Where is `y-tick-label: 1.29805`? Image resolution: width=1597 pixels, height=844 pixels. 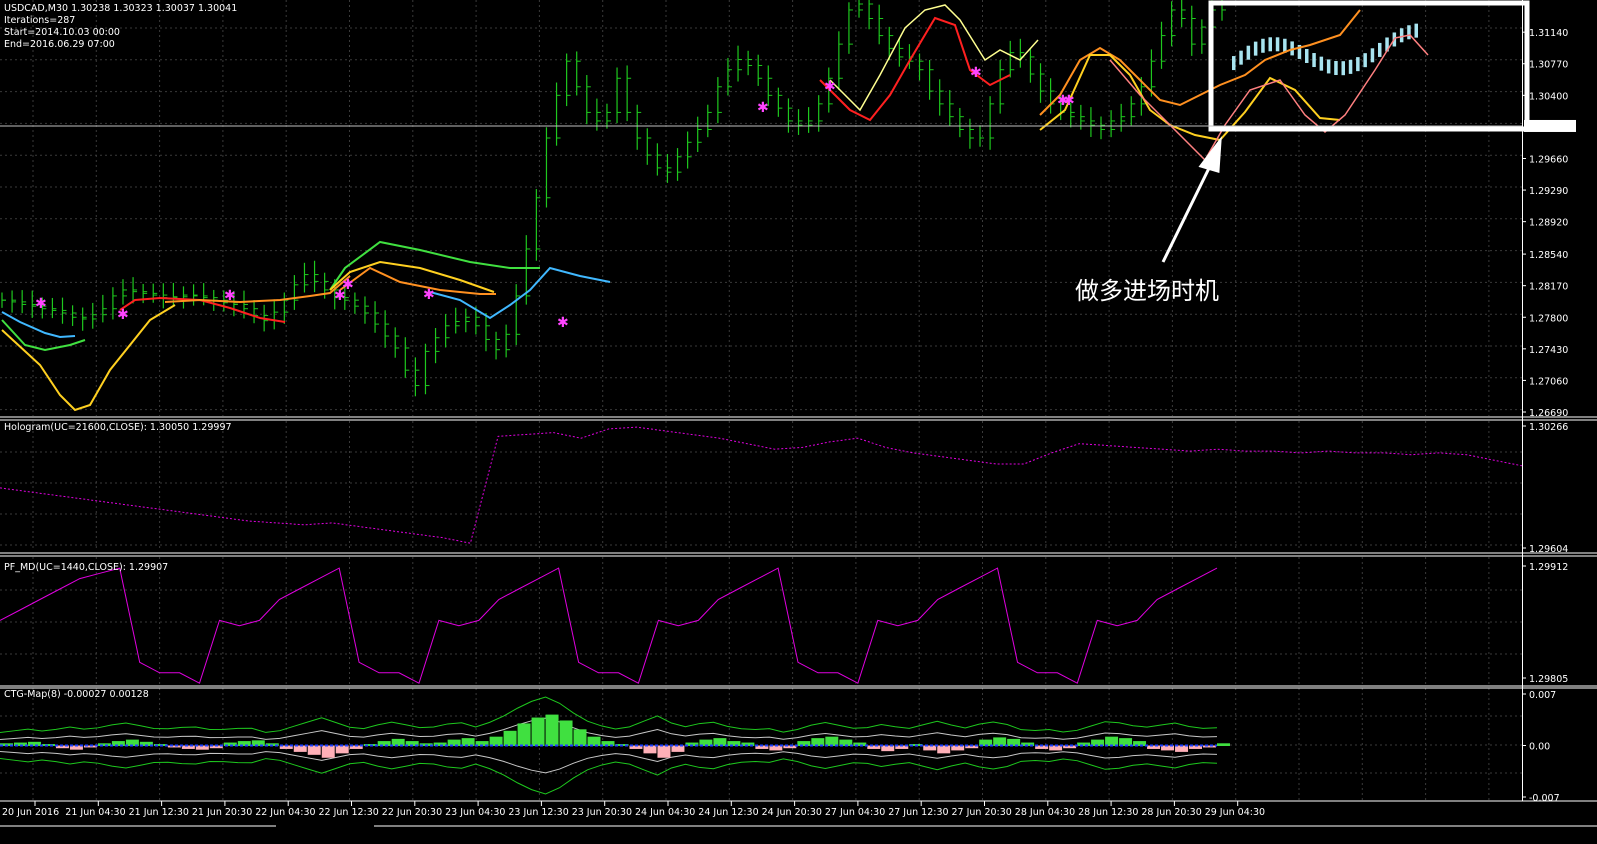 y-tick-label: 1.29805 is located at coordinates (1548, 679).